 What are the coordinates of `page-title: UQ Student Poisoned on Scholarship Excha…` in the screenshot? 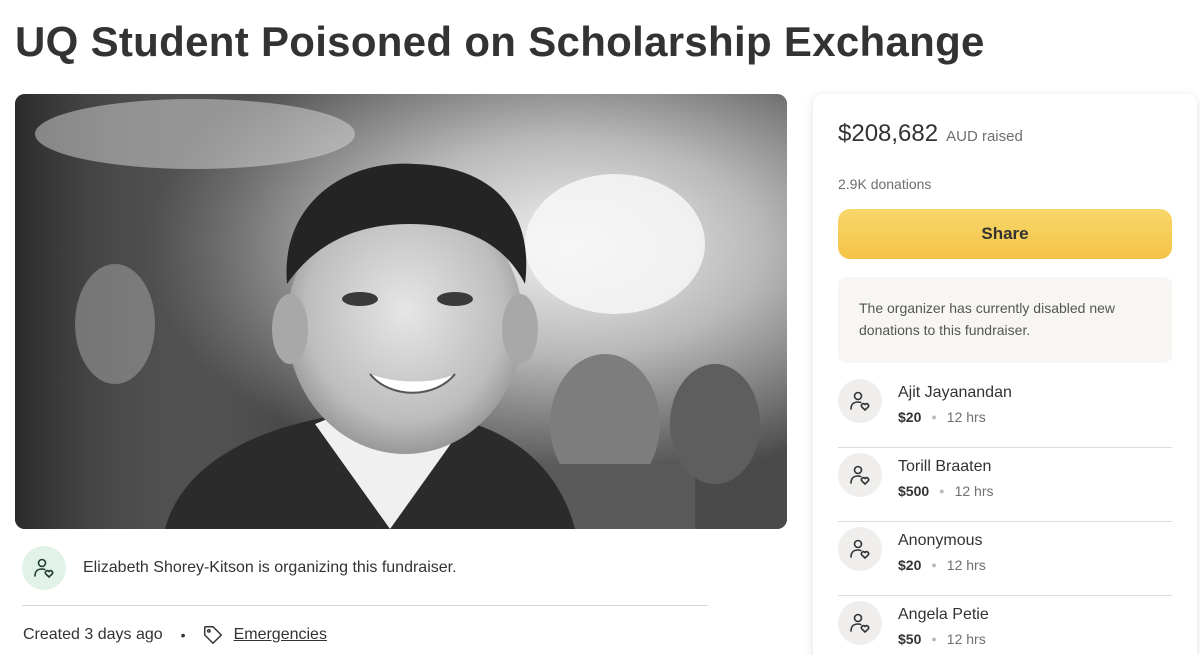 It's located at (500, 41).